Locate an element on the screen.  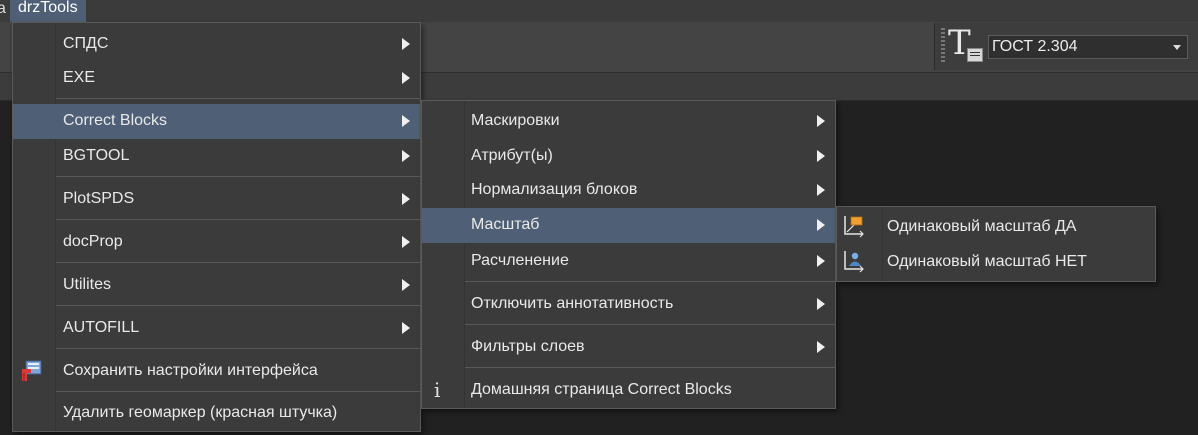
menu-item-disable-annotative: Отключить аннотативность is located at coordinates (628, 304).